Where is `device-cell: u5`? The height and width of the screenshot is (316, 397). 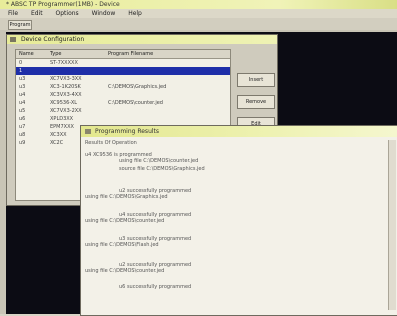
device-cell: u5 is located at coordinates (22, 111).